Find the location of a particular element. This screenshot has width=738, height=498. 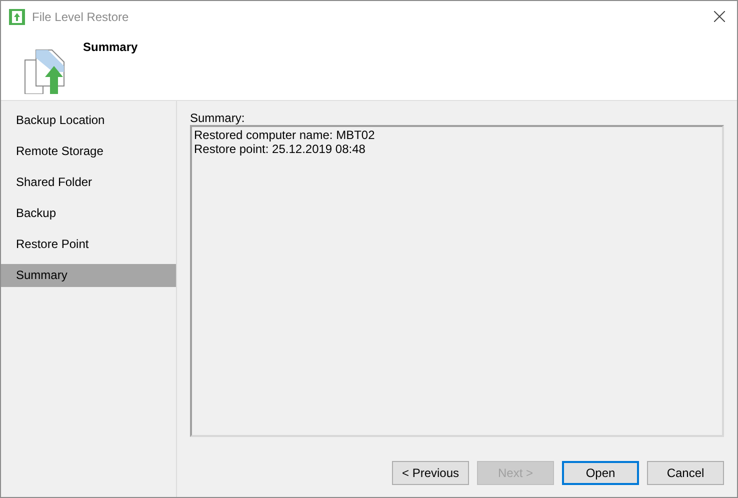

summary-line: Restored computer name: MBT02 is located at coordinates (285, 135).